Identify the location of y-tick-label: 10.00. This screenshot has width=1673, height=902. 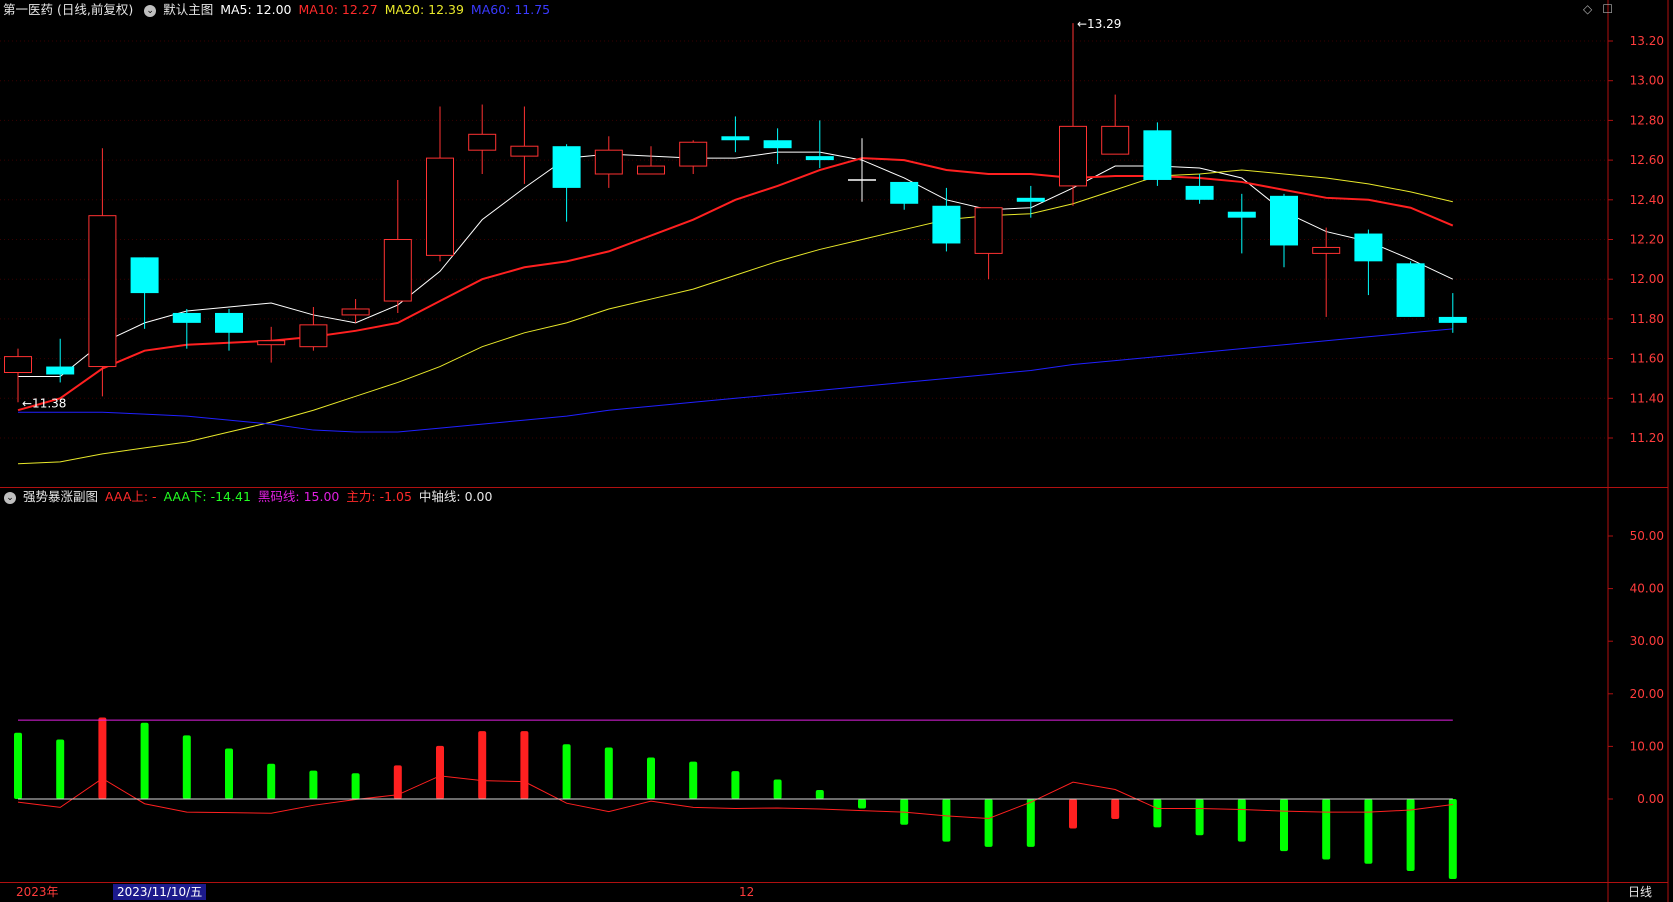
(1647, 746).